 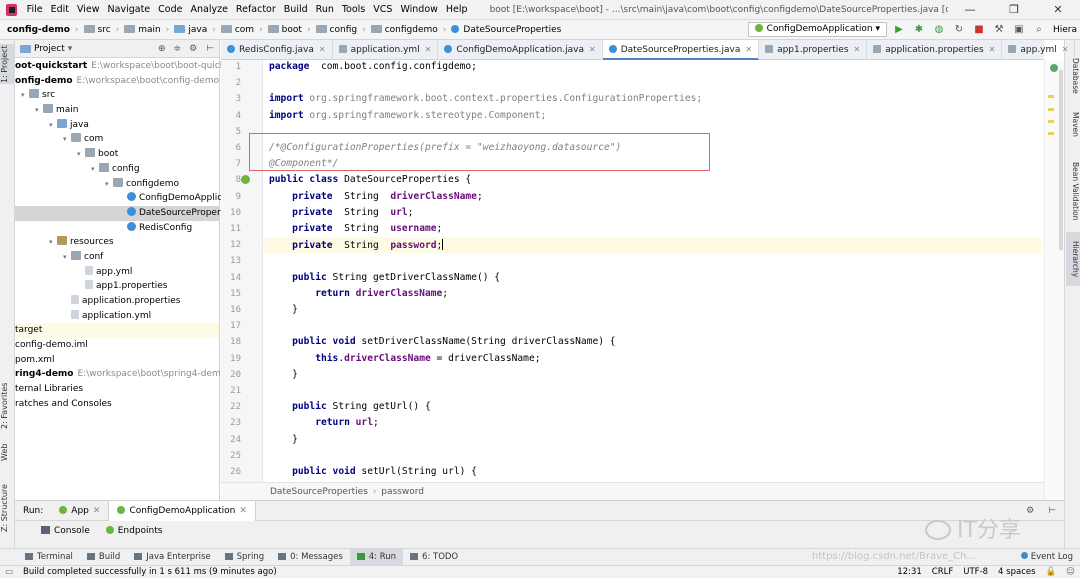 What do you see at coordinates (237, 30) in the screenshot?
I see `breadcrumb-item: com` at bounding box center [237, 30].